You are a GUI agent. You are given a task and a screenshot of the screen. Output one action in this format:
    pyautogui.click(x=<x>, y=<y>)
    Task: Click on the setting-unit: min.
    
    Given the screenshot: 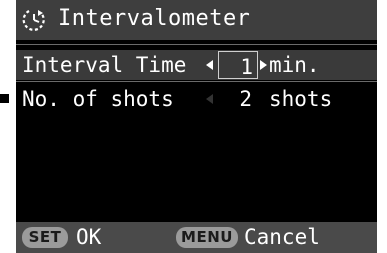 What is the action you would take?
    pyautogui.click(x=294, y=65)
    